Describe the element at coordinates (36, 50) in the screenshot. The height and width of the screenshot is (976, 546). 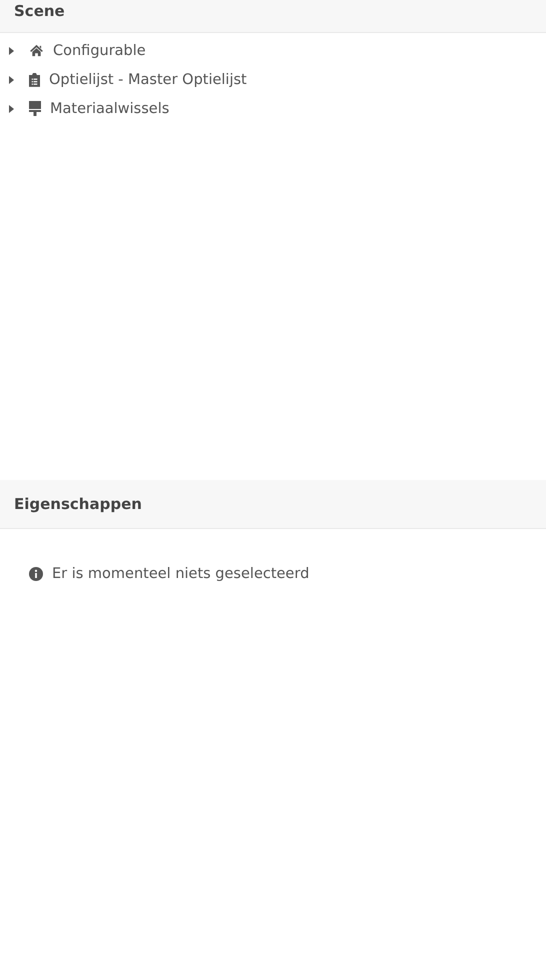
I see `home-icon` at that location.